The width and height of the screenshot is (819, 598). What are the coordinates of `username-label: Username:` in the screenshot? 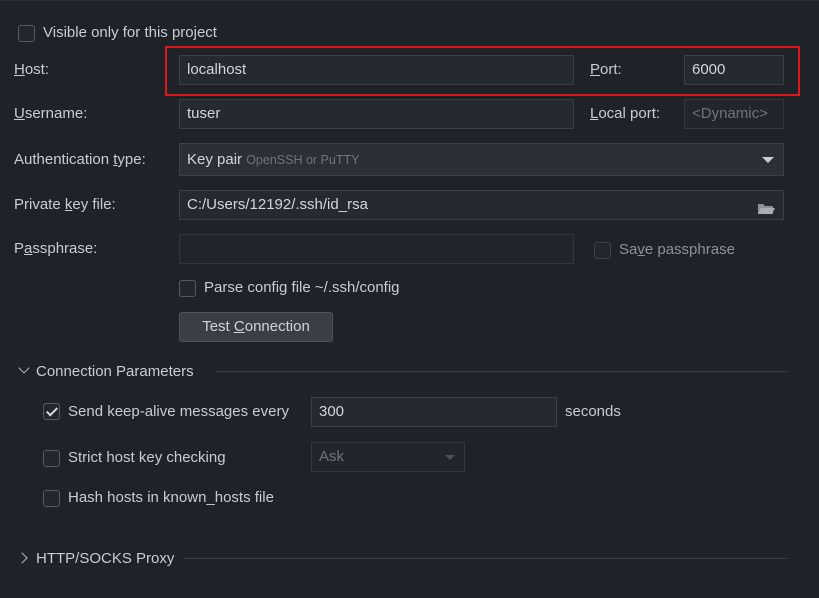 It's located at (51, 113).